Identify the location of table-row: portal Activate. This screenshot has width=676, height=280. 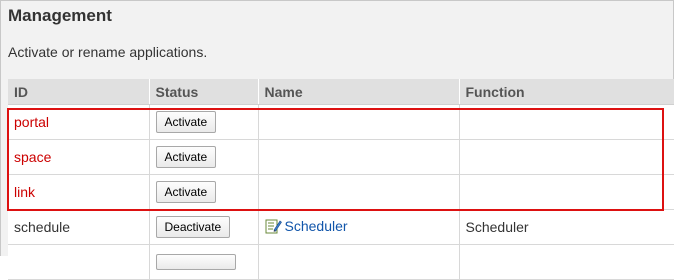
(341, 122).